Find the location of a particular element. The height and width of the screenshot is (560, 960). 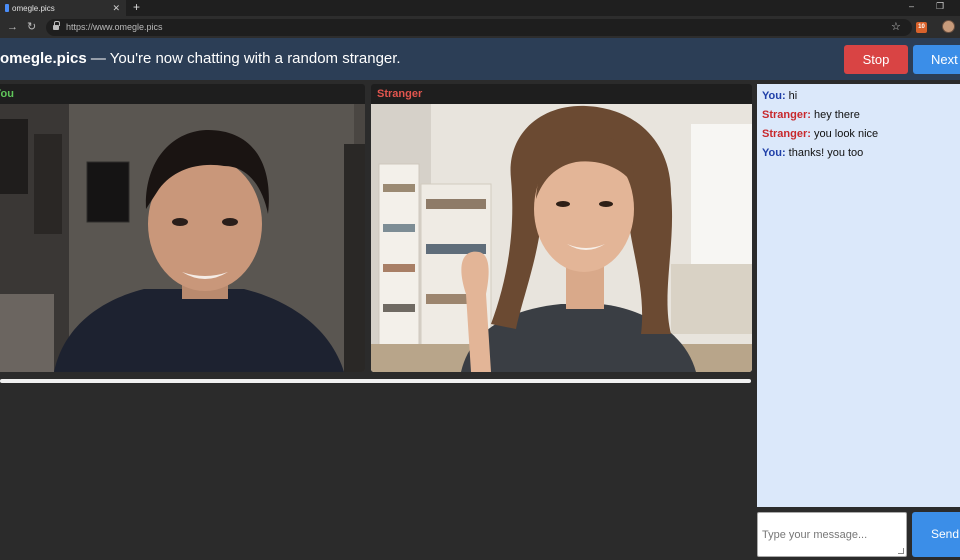

chat-message: Stranger: you look nice is located at coordinates (820, 134).